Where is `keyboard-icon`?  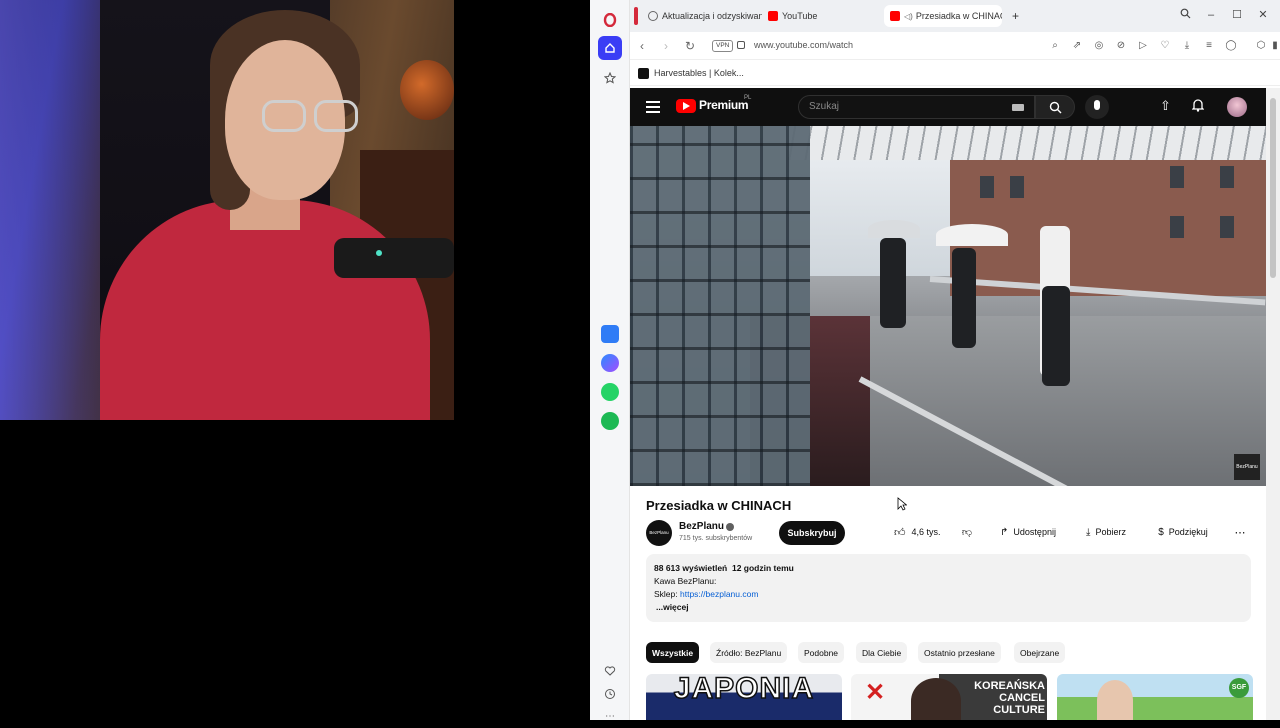
keyboard-icon is located at coordinates (1018, 107).